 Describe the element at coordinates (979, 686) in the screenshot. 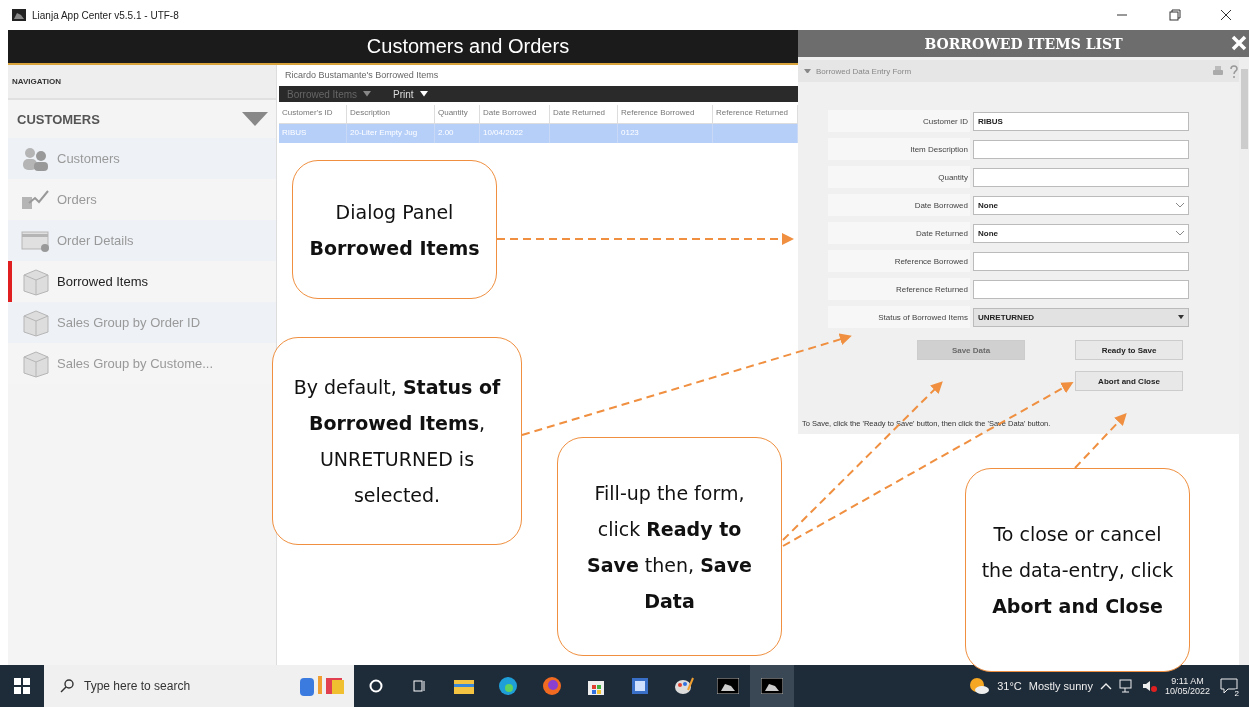

I see `weather-icon` at that location.